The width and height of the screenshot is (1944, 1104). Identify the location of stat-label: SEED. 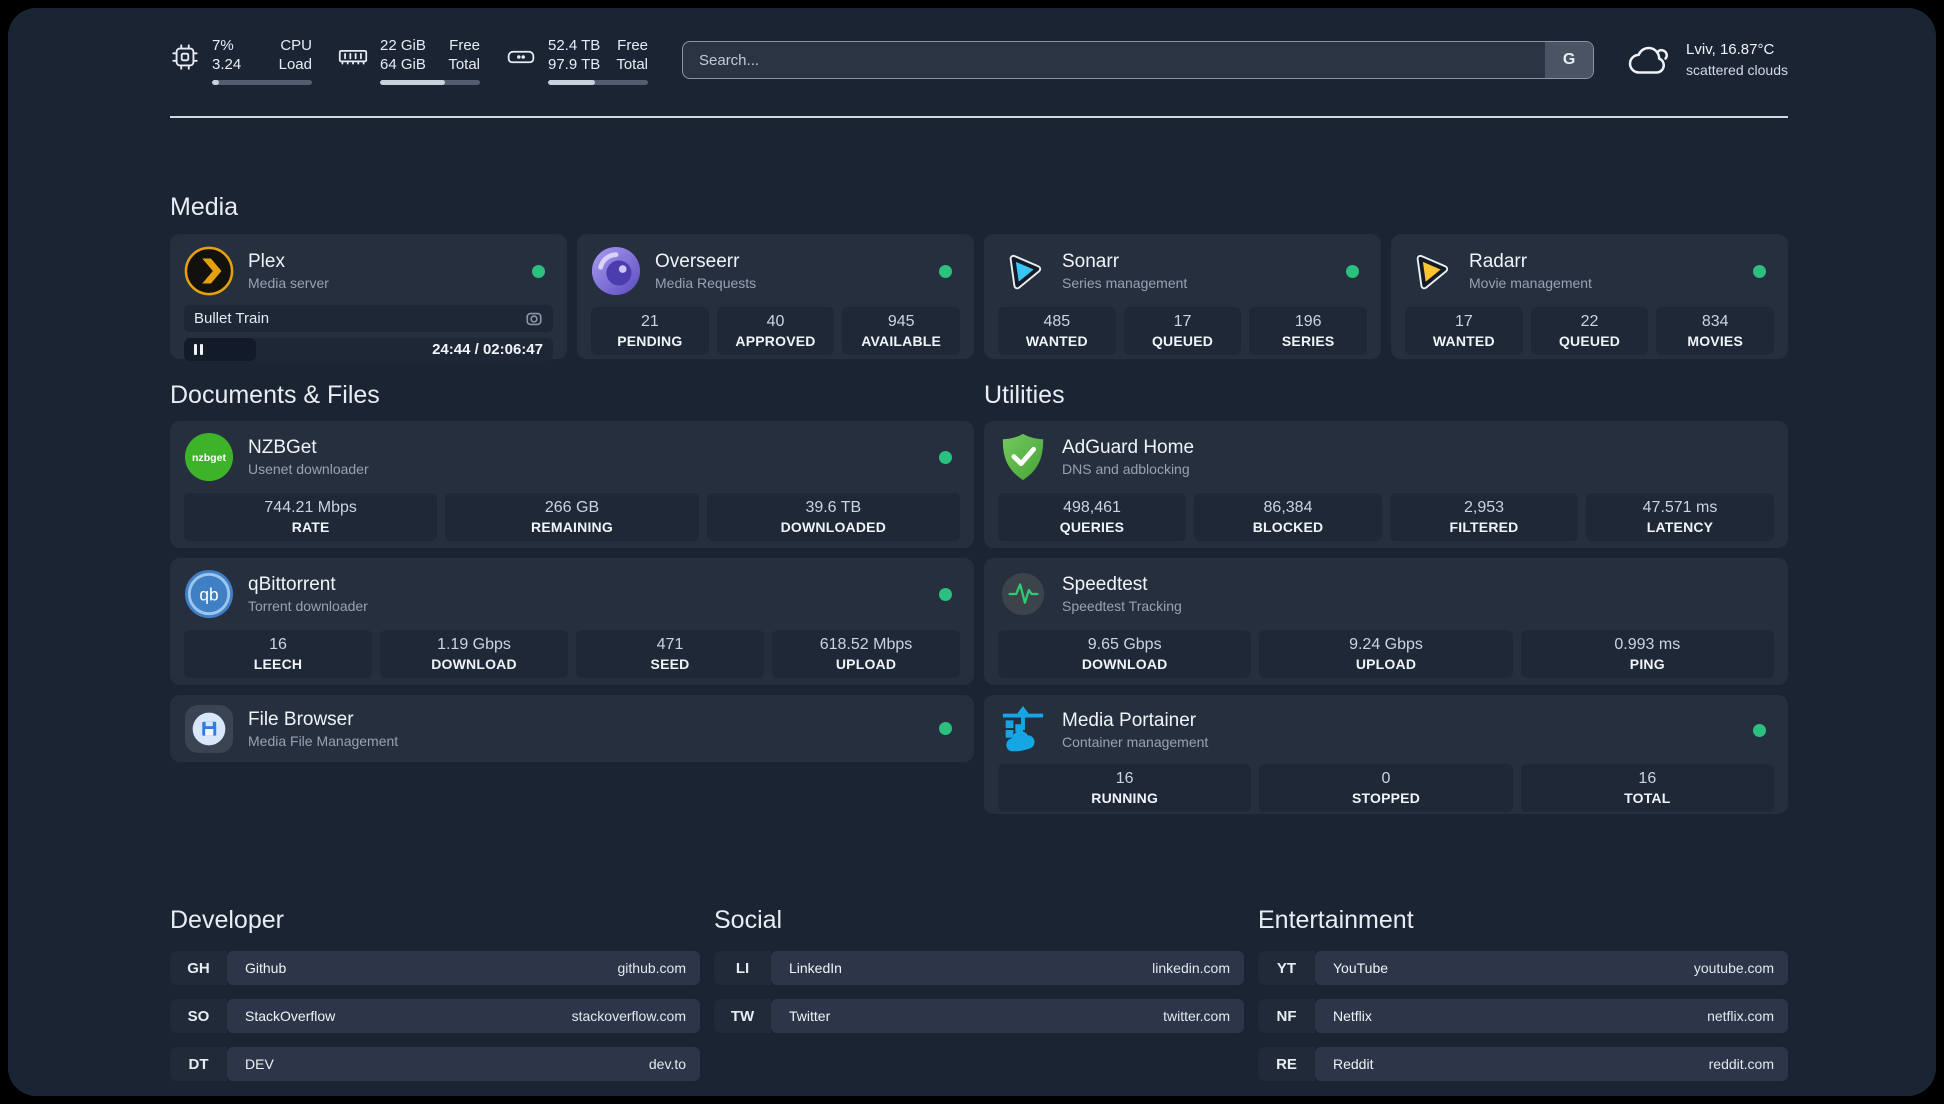
(670, 664).